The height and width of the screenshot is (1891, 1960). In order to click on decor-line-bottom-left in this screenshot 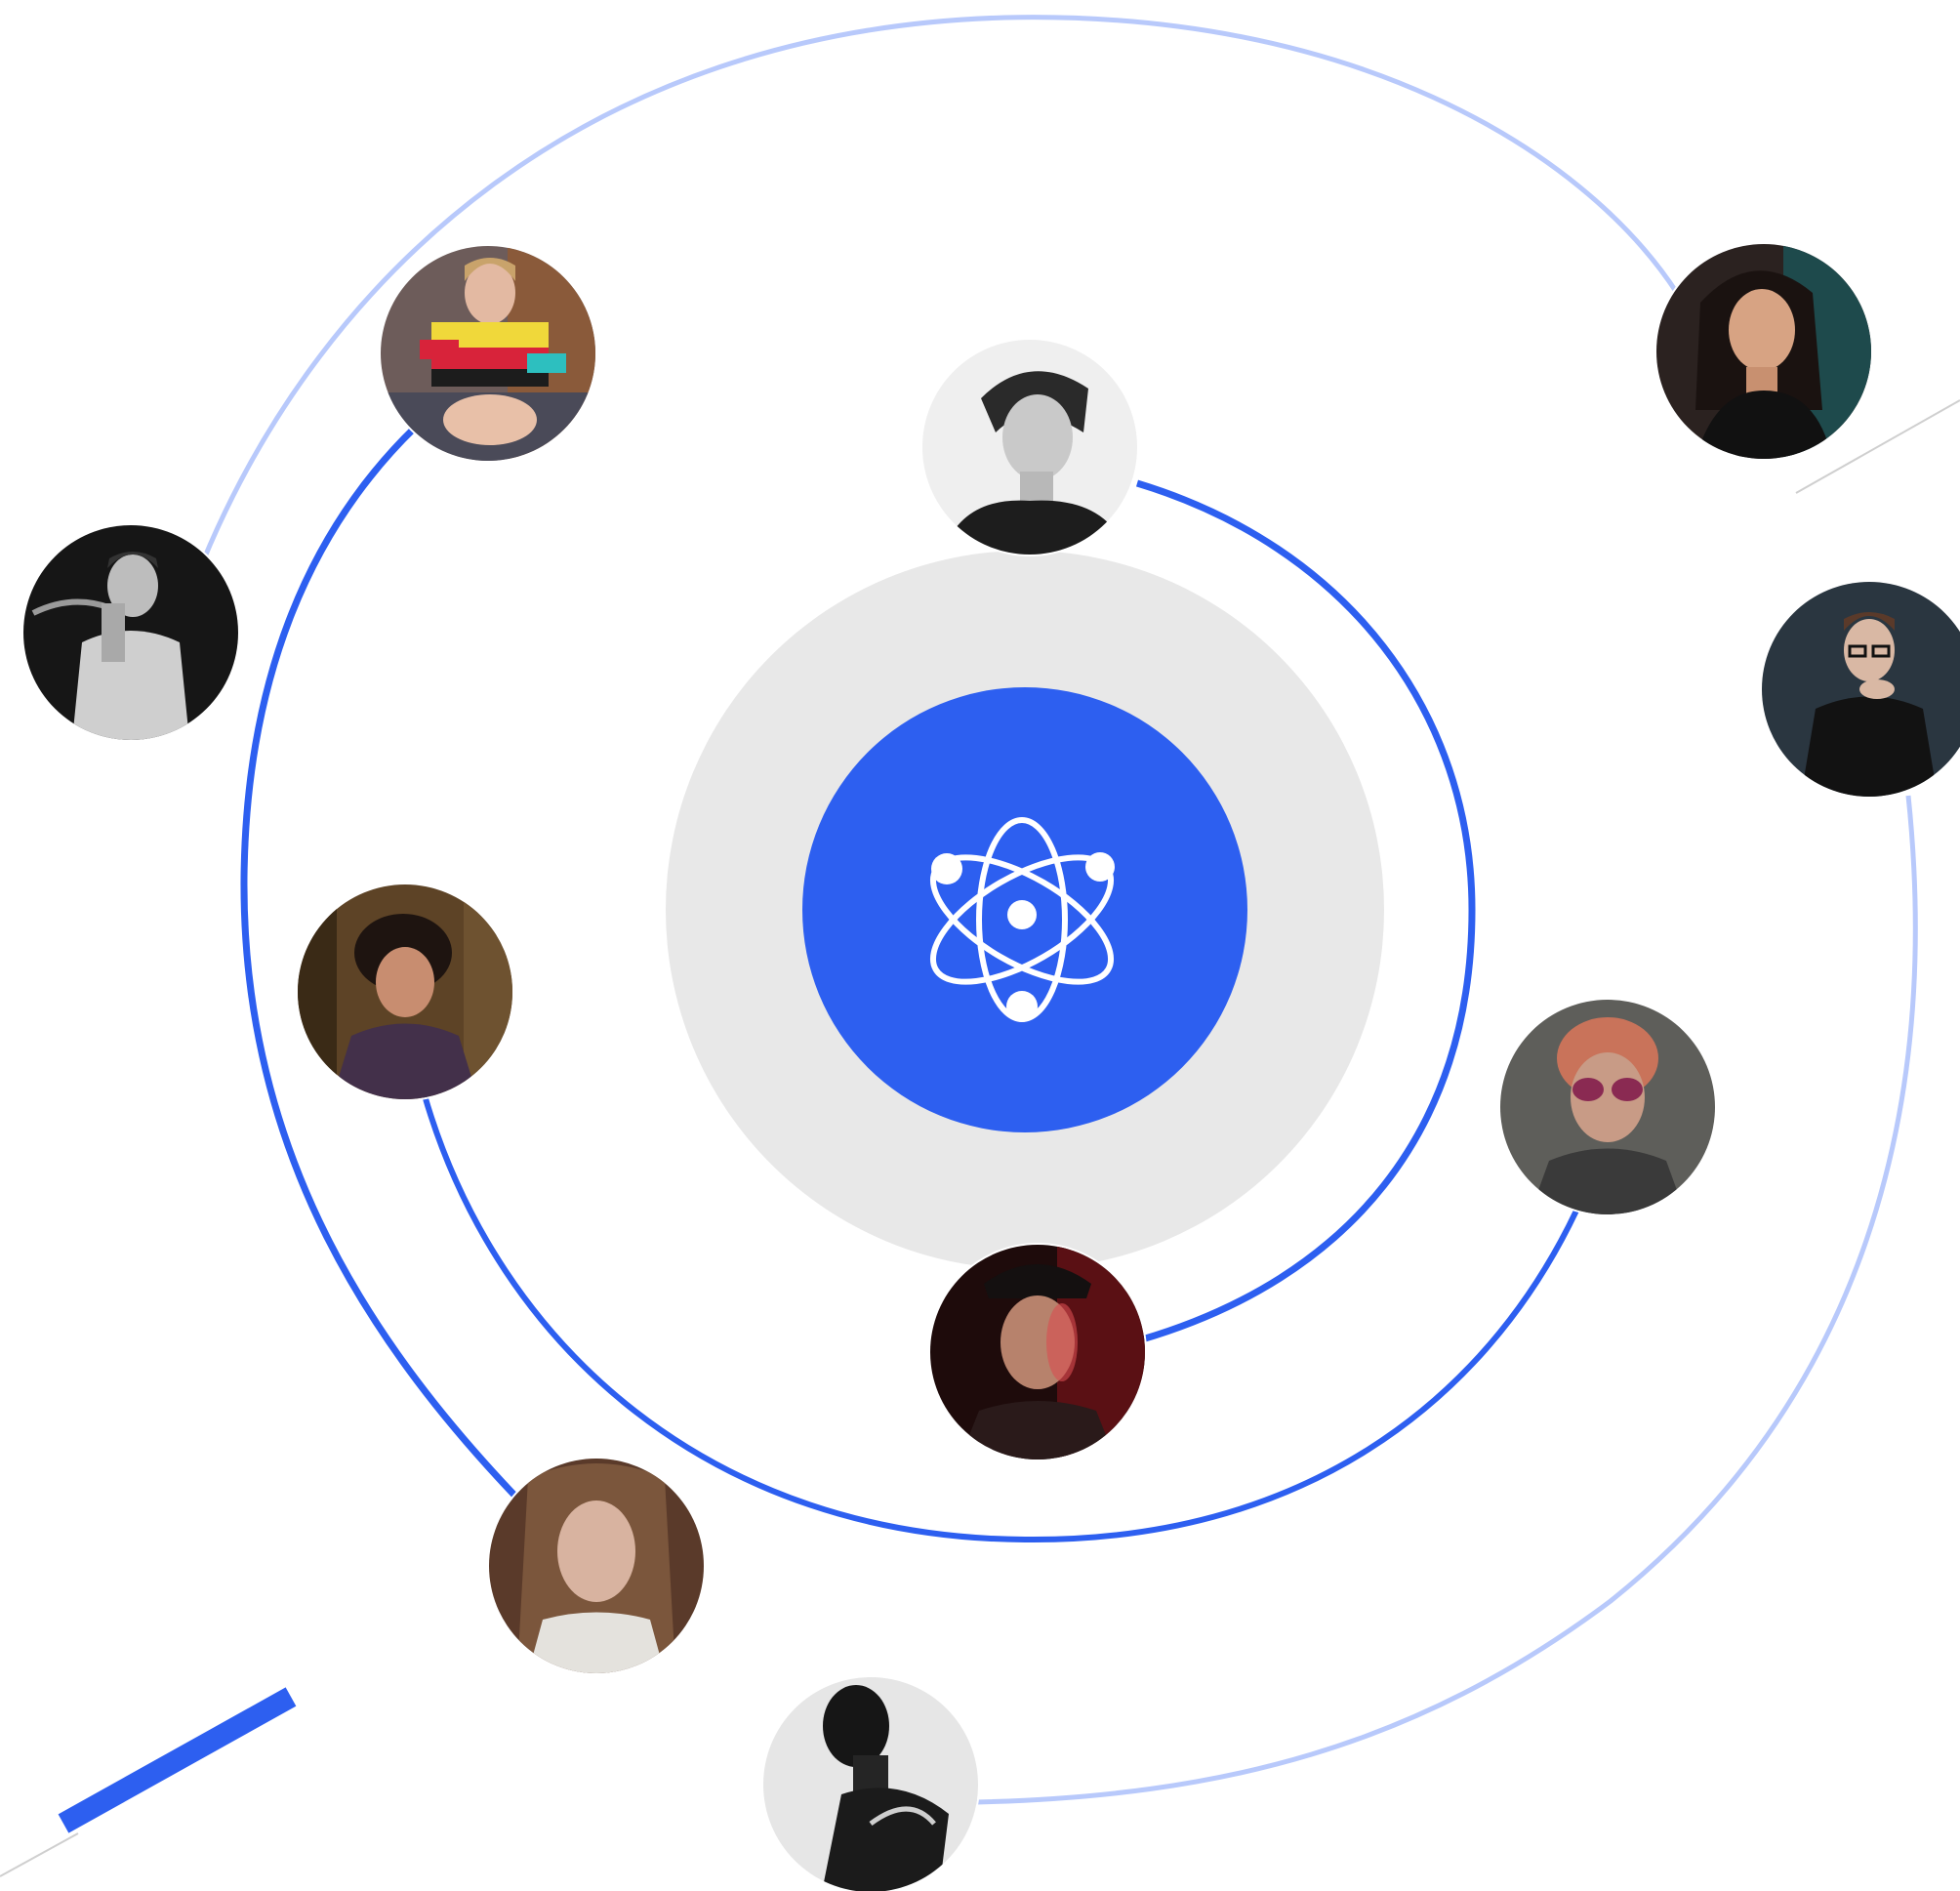, I will do `click(40, 1855)`.